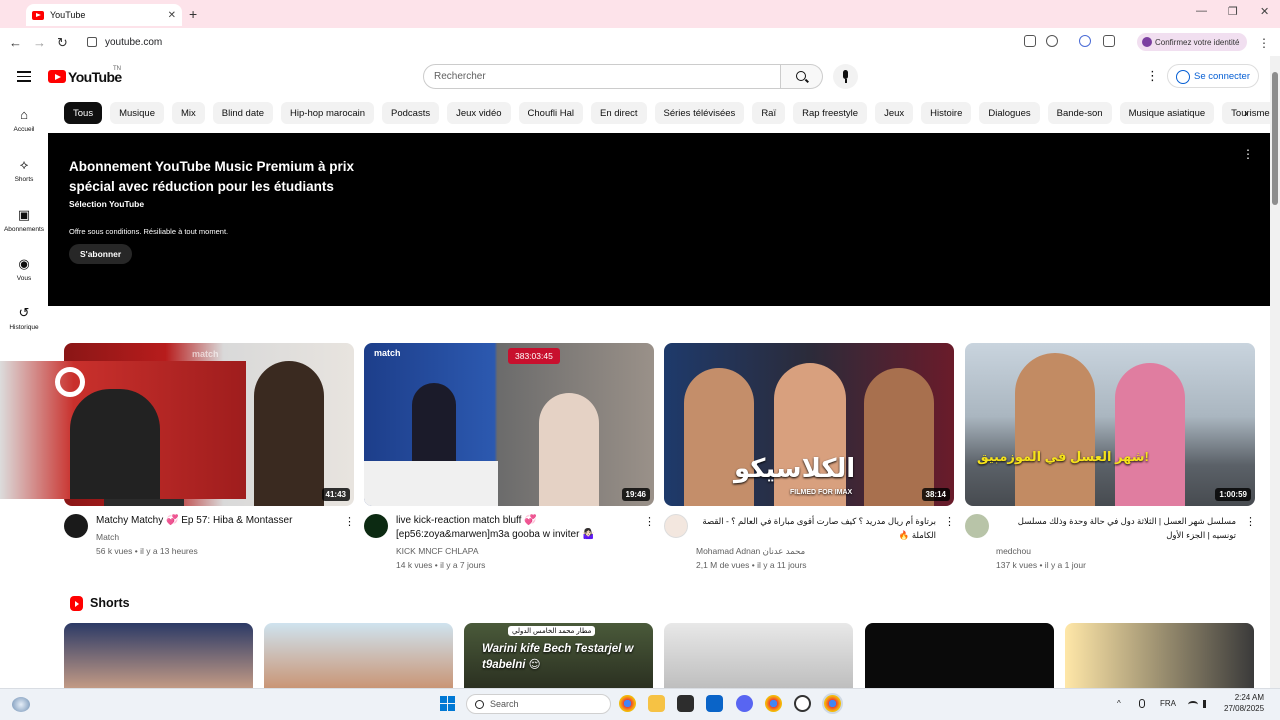 Image resolution: width=1280 pixels, height=720 pixels. What do you see at coordinates (83, 113) in the screenshot?
I see `chip-tous: Tous` at bounding box center [83, 113].